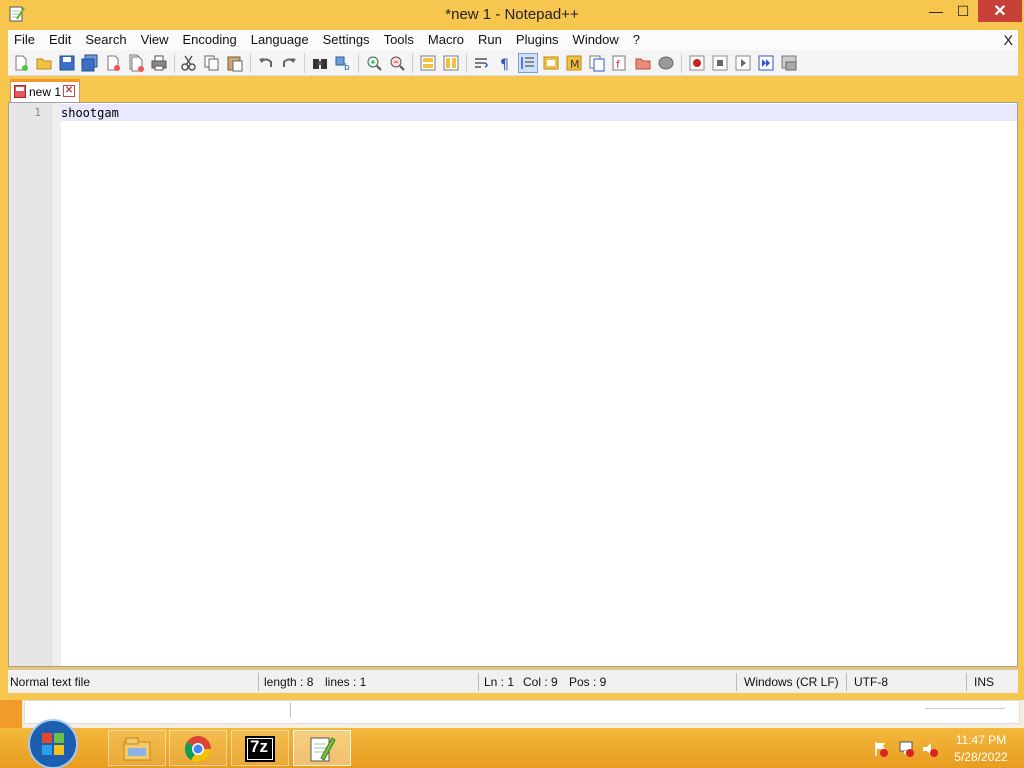 This screenshot has width=1024, height=768. What do you see at coordinates (490, 40) in the screenshot?
I see `menu-run: Run` at bounding box center [490, 40].